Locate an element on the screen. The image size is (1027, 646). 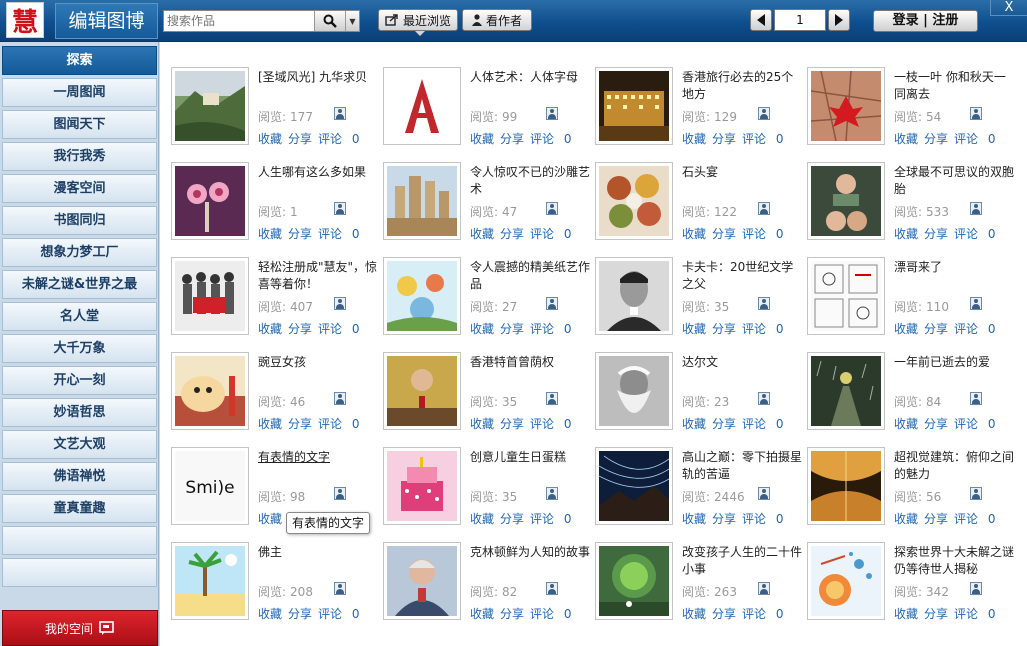
sidebar-item-3: 我行我秀 is located at coordinates (79, 156).